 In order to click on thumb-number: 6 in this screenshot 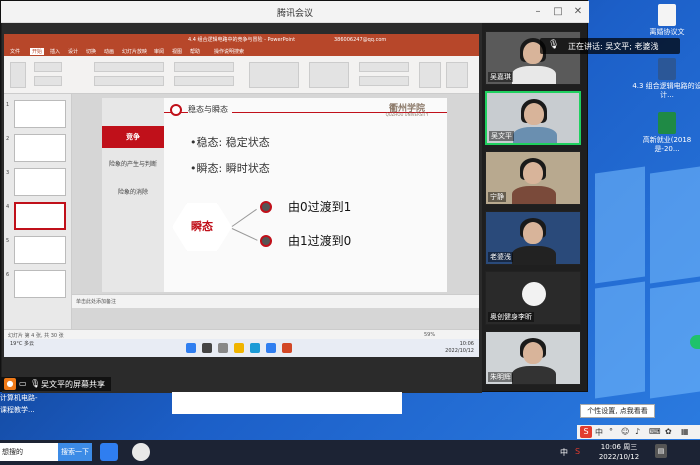, I will do `click(8, 275)`.